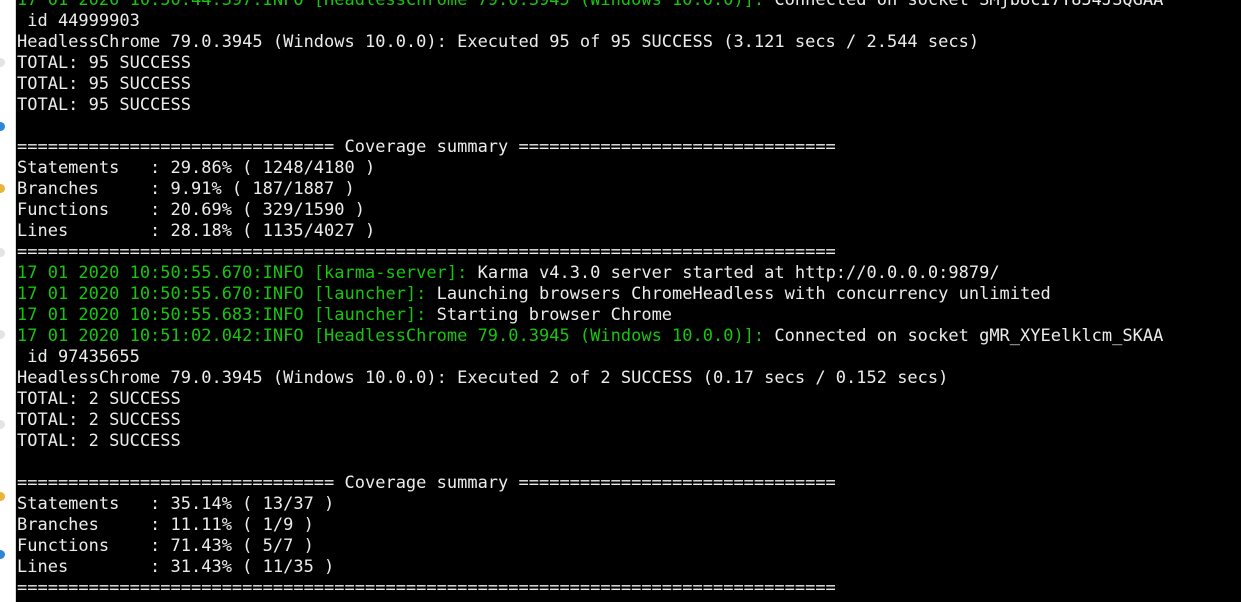  I want to click on log-text: id 97435655, so click(78, 357).